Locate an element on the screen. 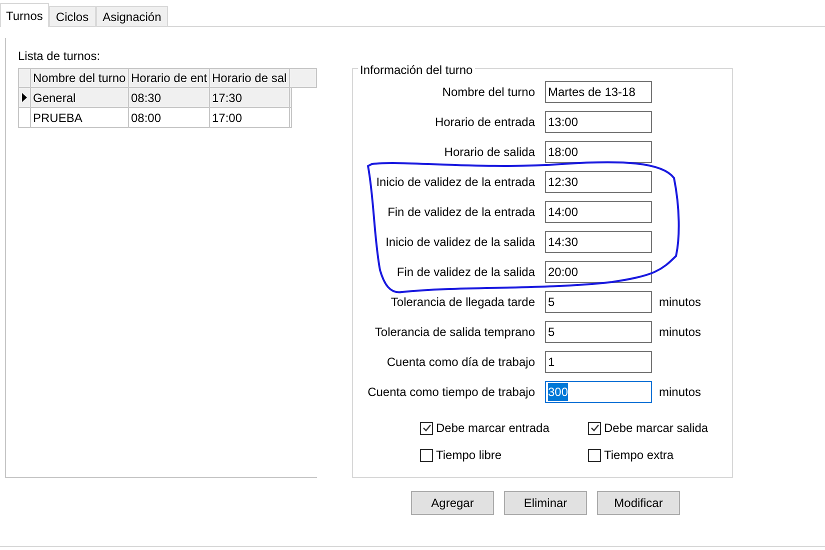 The height and width of the screenshot is (550, 825). table-row: General 08:30 17:30 is located at coordinates (155, 98).